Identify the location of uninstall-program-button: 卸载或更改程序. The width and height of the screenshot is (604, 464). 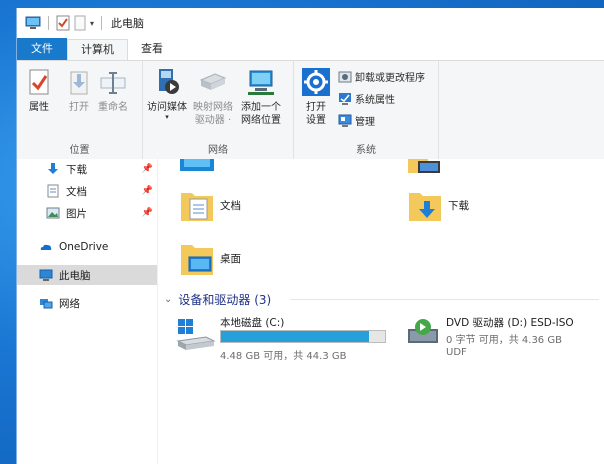
(381, 76).